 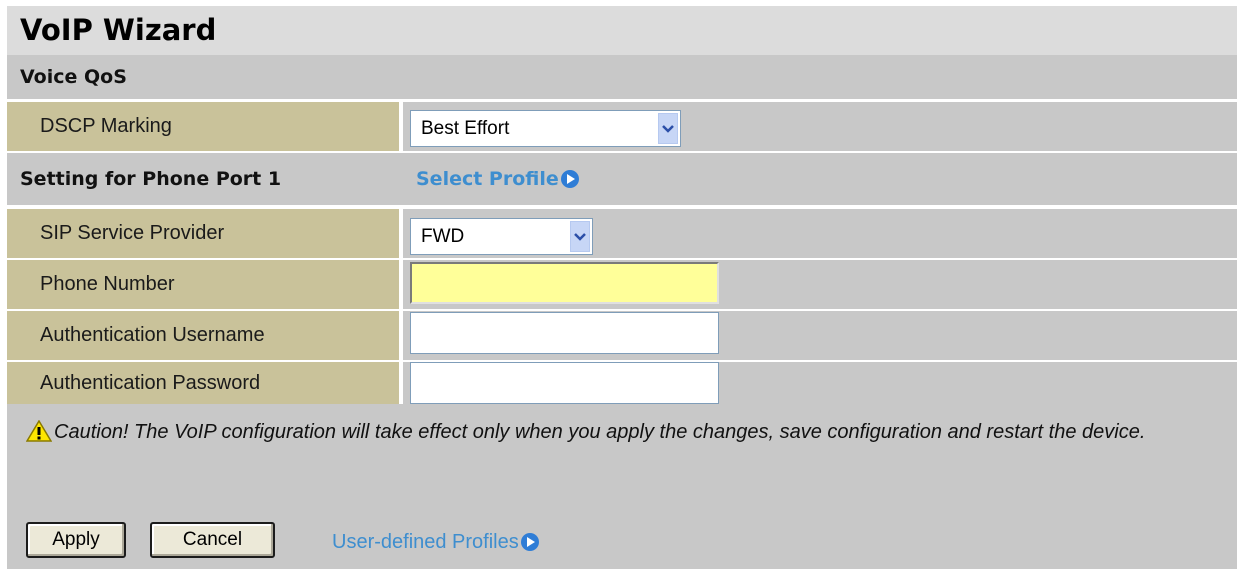 What do you see at coordinates (622, 30) in the screenshot?
I see `page-title: VoIP Wizard` at bounding box center [622, 30].